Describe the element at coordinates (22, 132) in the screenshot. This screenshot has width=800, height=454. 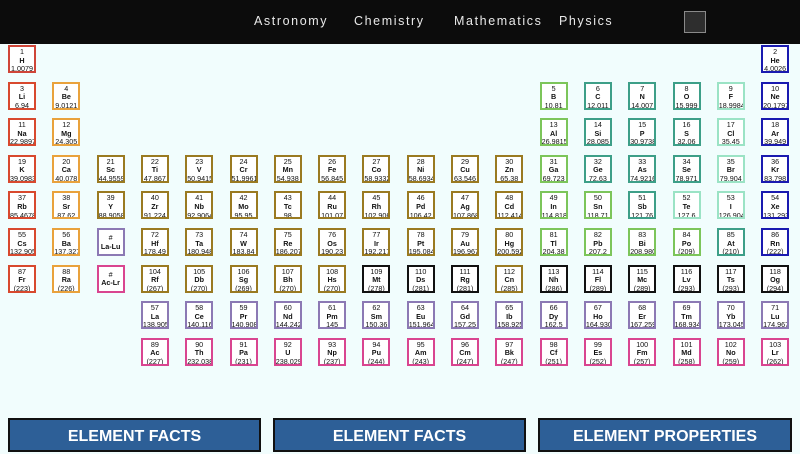
I see `element-cell: 11Na22.989769` at that location.